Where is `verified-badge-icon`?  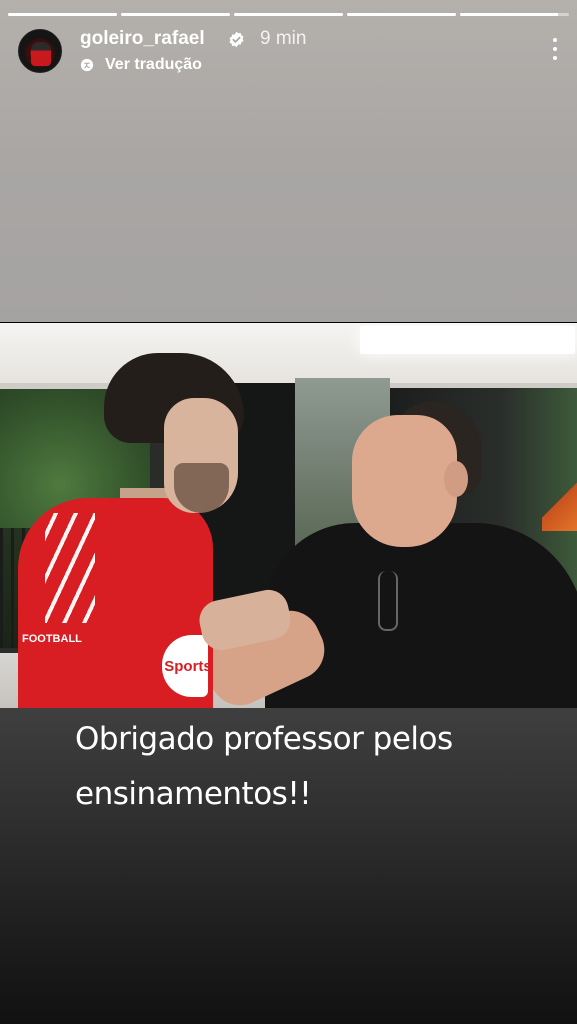
verified-badge-icon is located at coordinates (236, 39).